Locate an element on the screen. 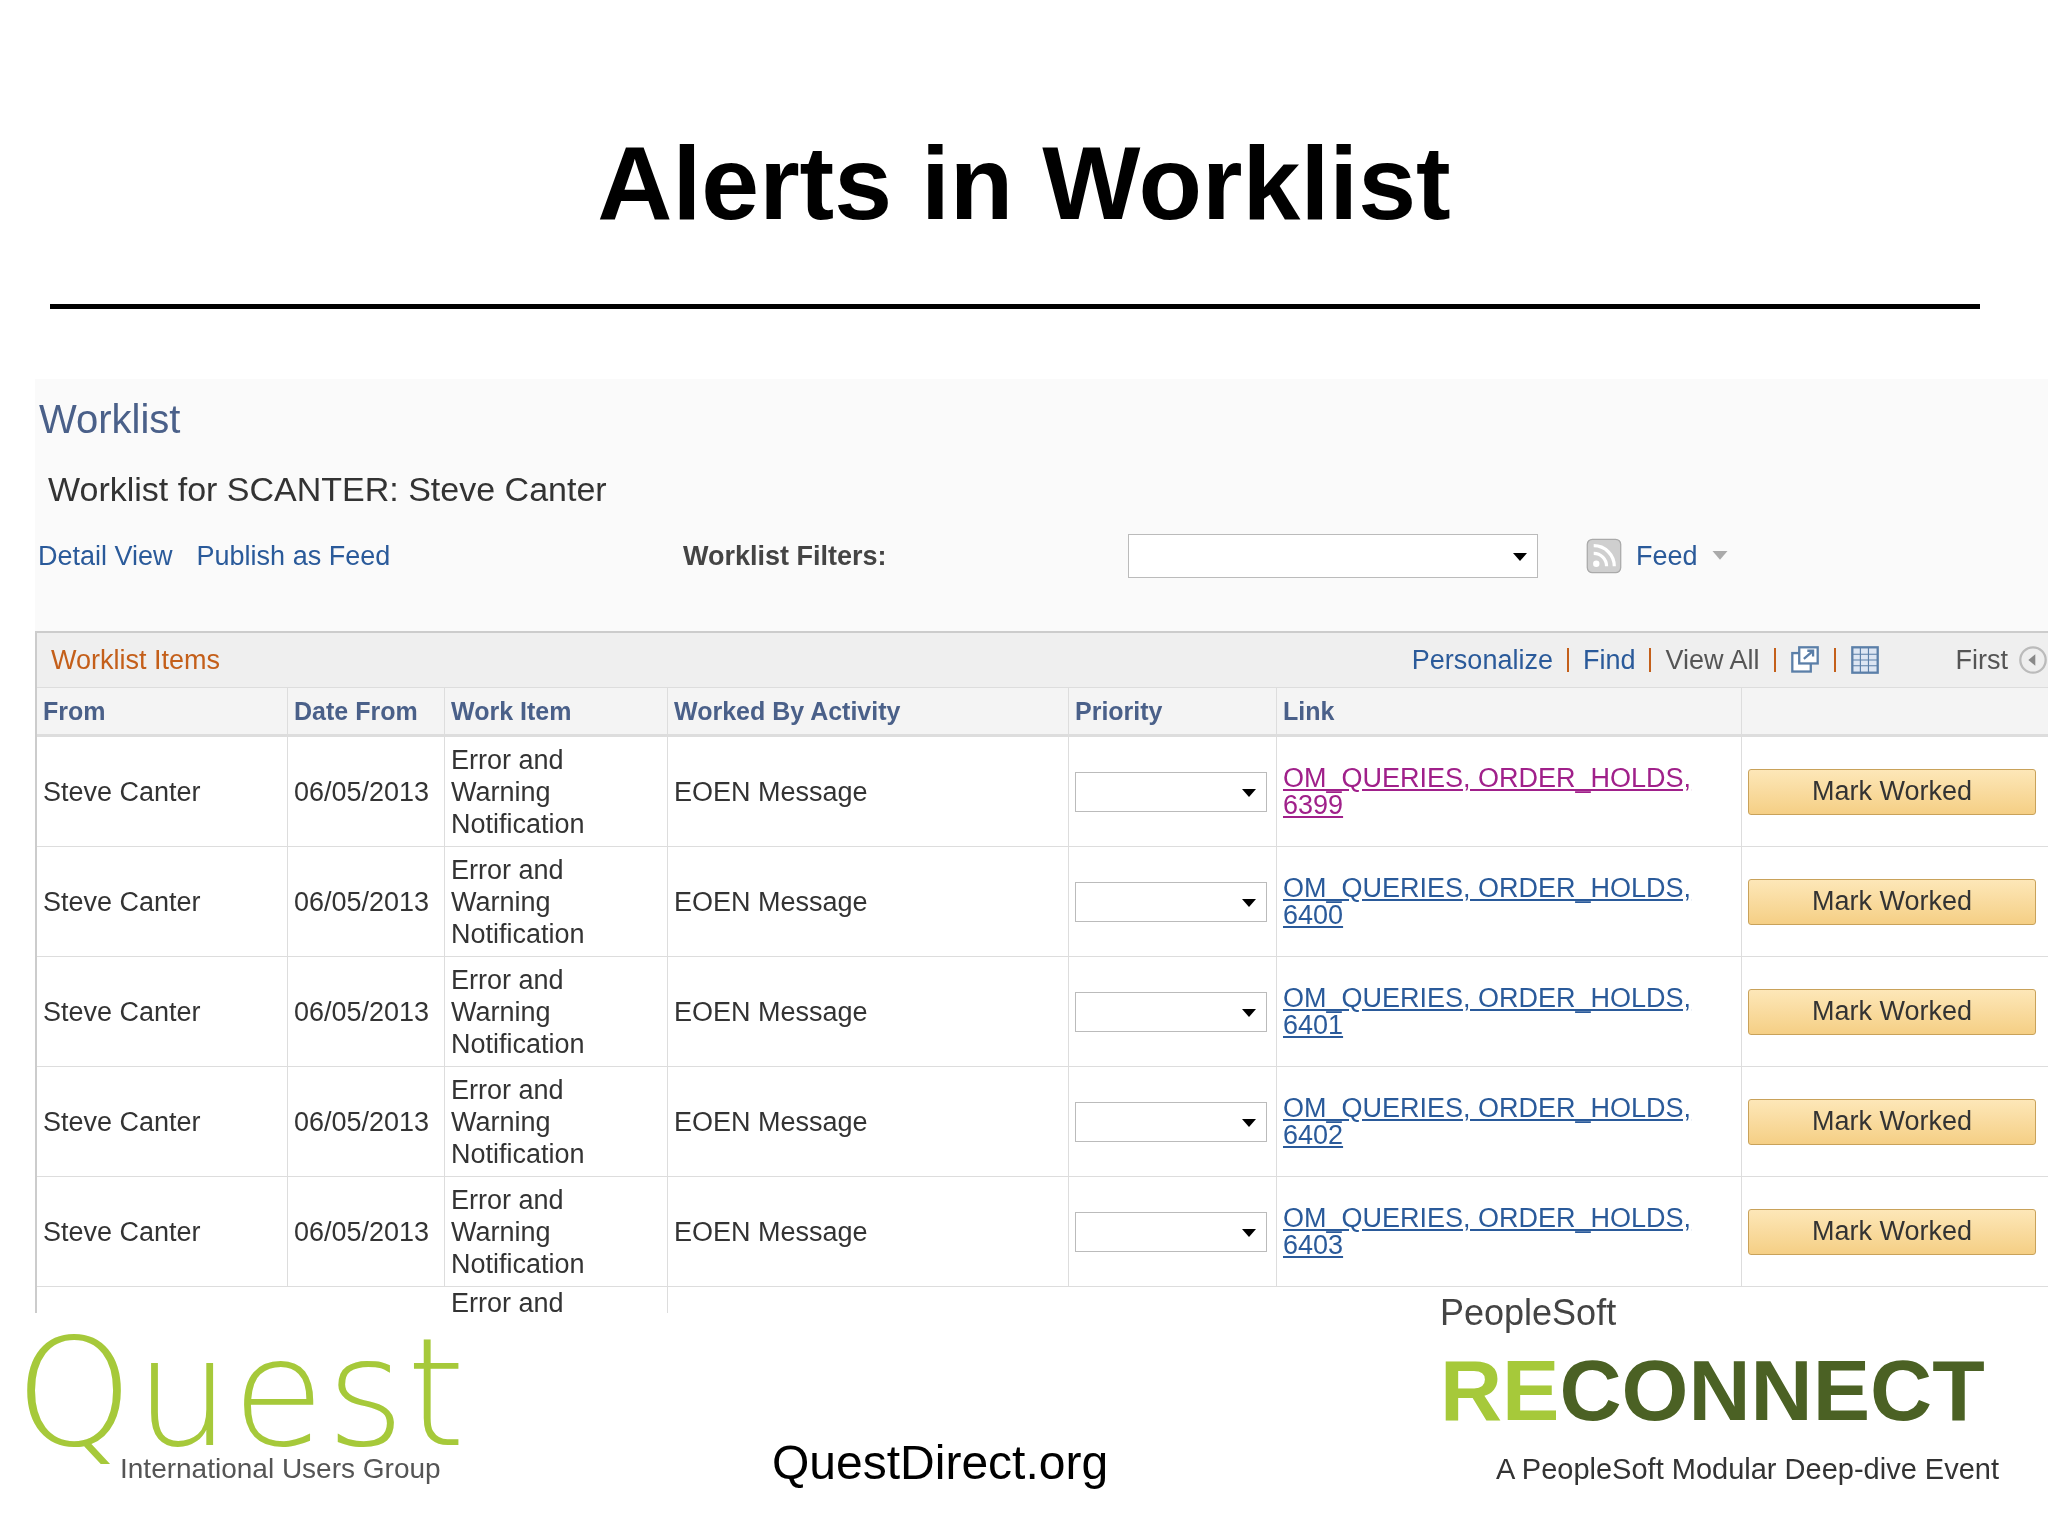 This screenshot has height=1536, width=2048. slide-title: Alerts in Worklist is located at coordinates (1024, 183).